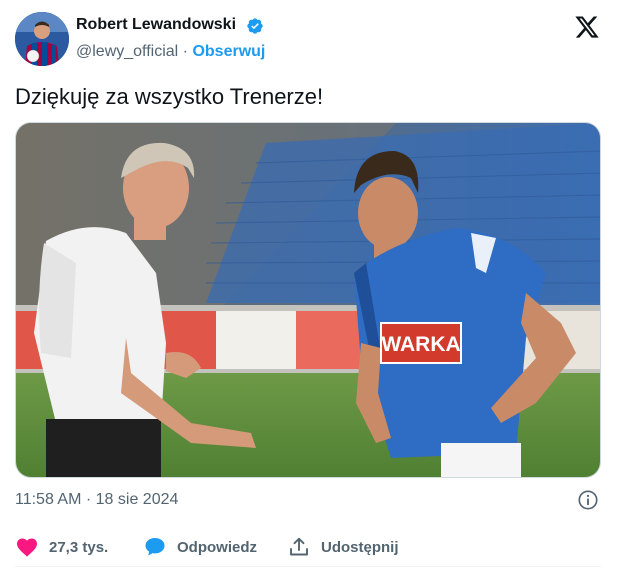 The image size is (620, 570). I want to click on heart-icon, so click(27, 547).